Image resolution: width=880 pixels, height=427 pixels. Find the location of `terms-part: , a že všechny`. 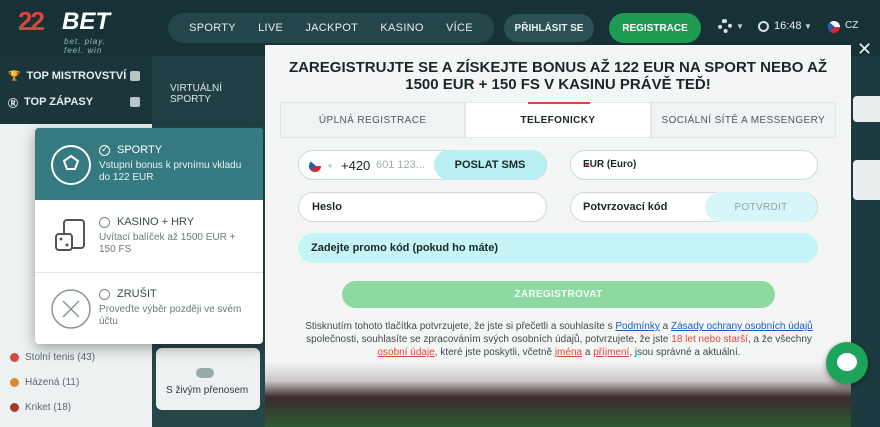

terms-part: , a že všechny is located at coordinates (780, 339).